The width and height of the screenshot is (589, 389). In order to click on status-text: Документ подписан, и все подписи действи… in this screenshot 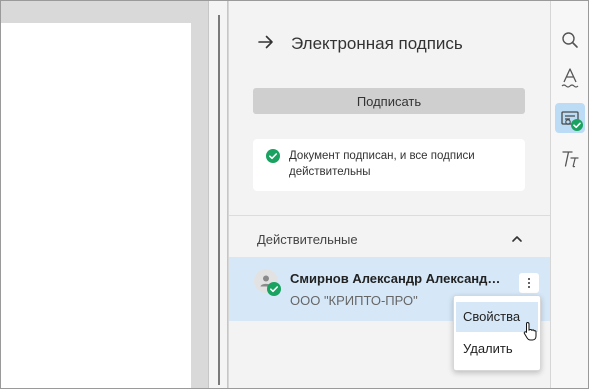, I will do `click(382, 164)`.